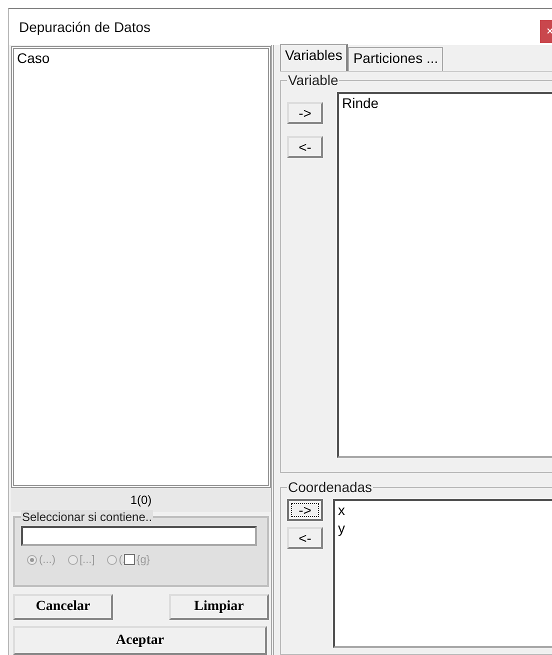  Describe the element at coordinates (219, 607) in the screenshot. I see `action-button: Limpiar` at that location.